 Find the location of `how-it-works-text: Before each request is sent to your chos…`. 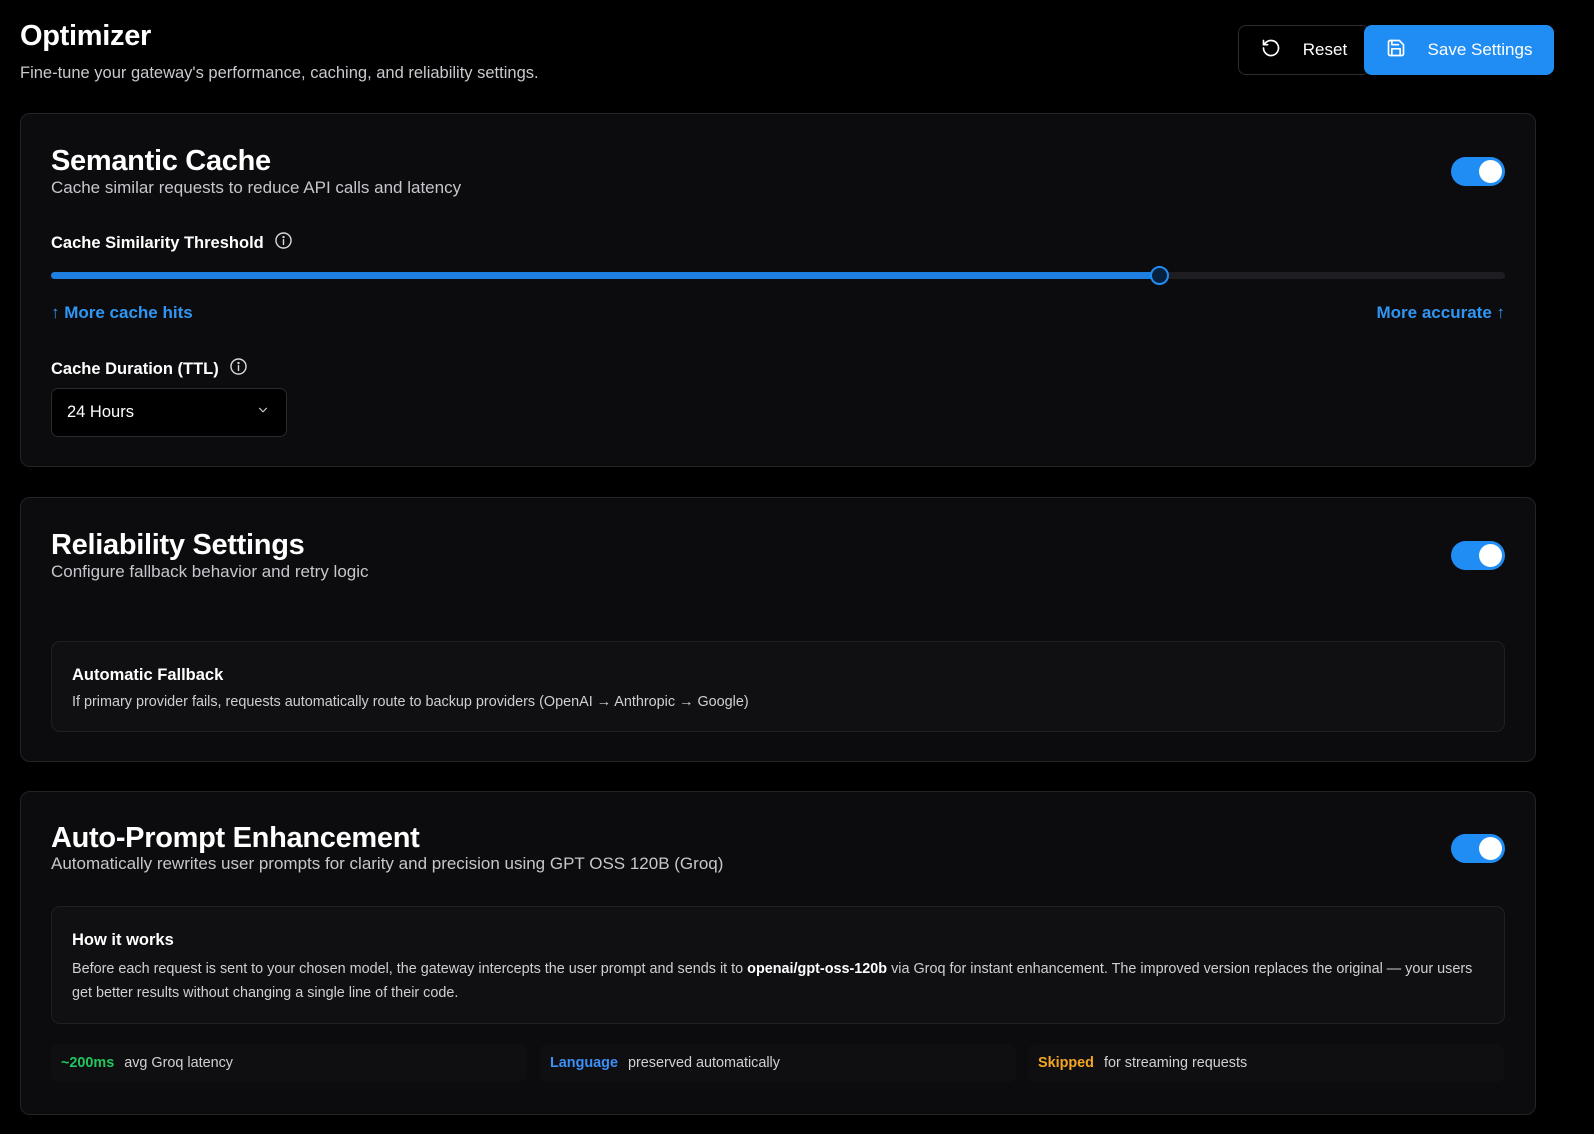

how-it-works-text: Before each request is sent to your chos… is located at coordinates (773, 981).